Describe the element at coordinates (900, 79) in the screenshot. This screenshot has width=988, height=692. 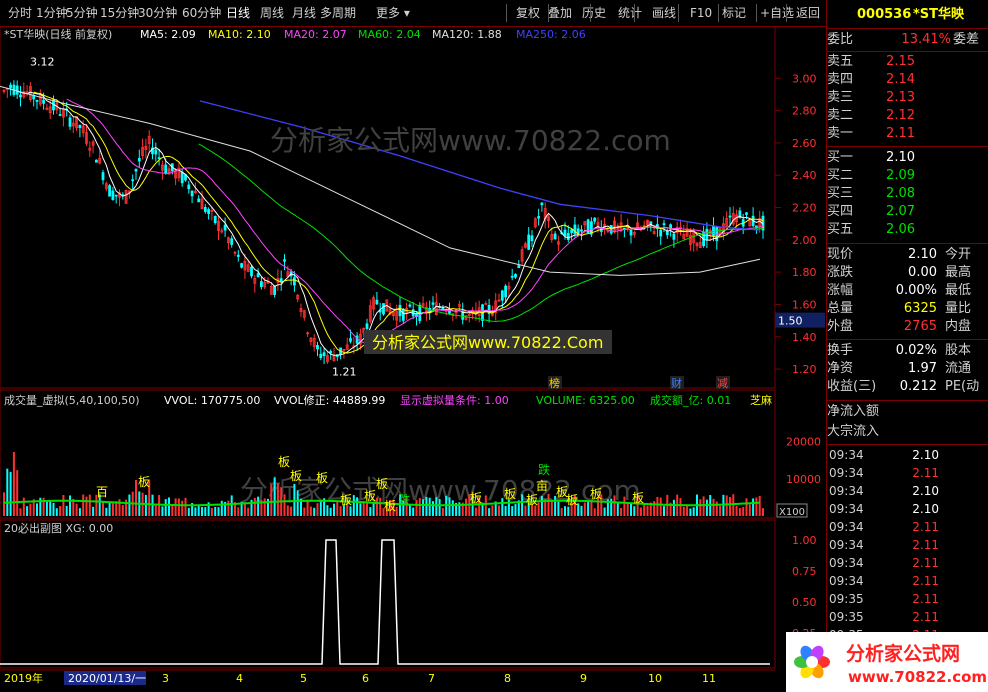
I see `ask-price: 2.14` at that location.